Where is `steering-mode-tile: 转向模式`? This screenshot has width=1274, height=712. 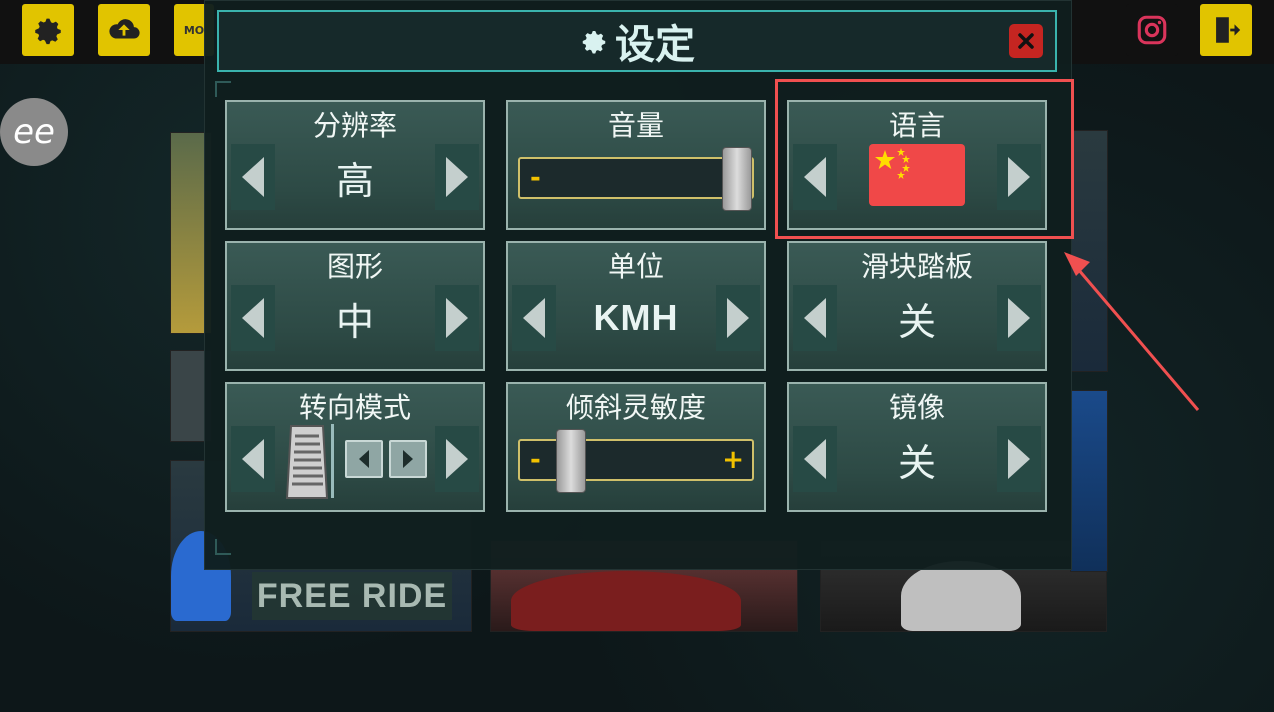
steering-mode-tile: 转向模式 is located at coordinates (355, 447).